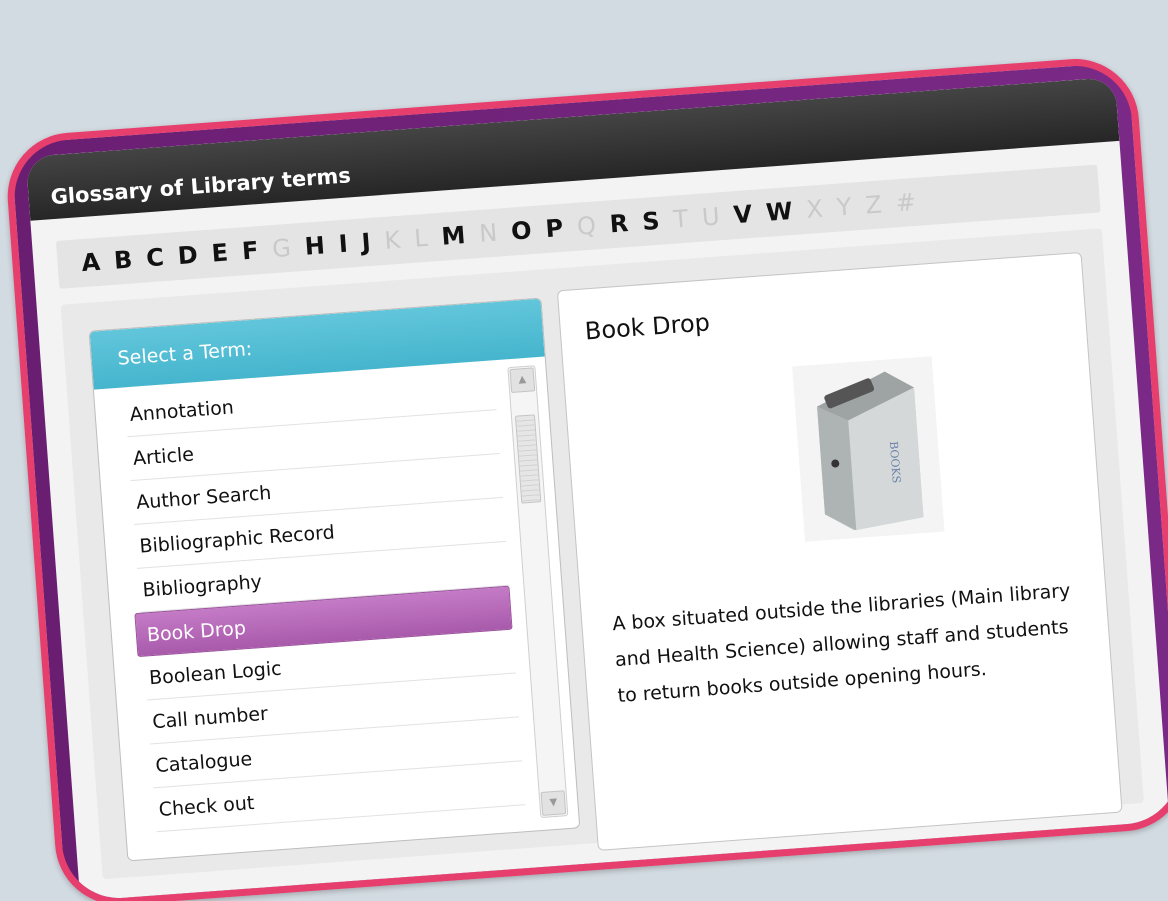 This screenshot has width=1168, height=901. I want to click on letter-h: H, so click(315, 245).